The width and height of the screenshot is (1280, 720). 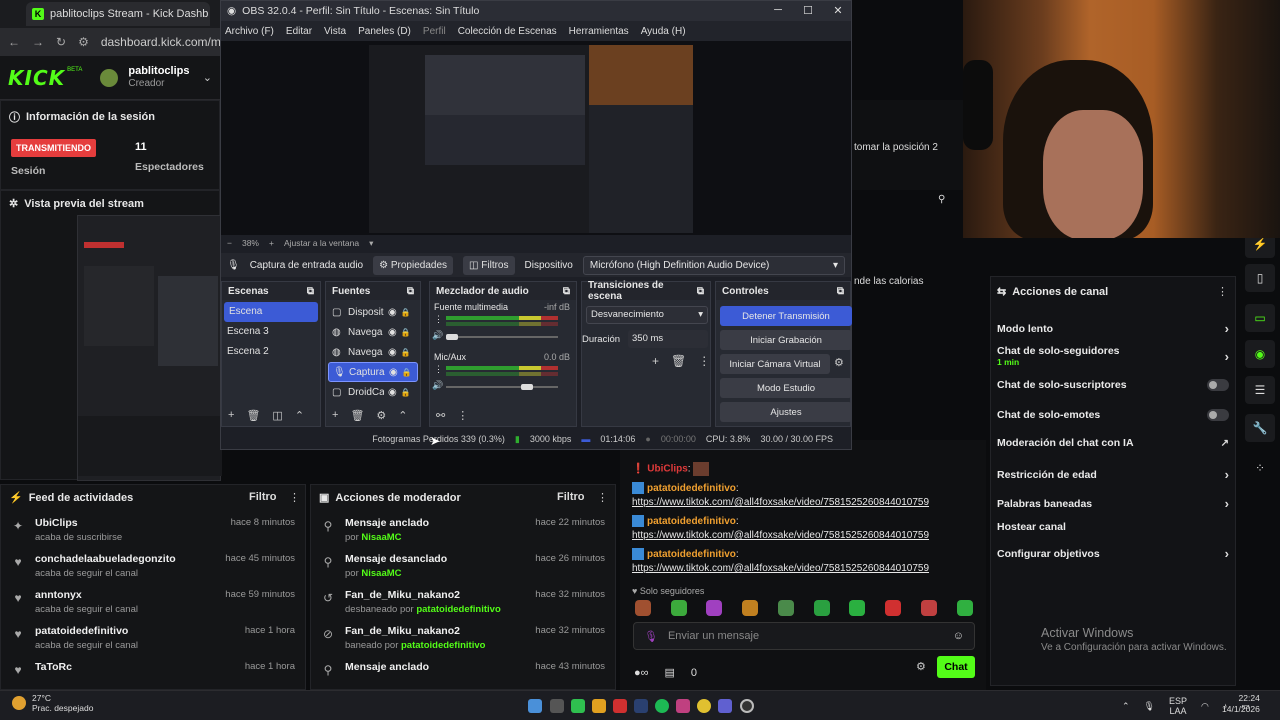 What do you see at coordinates (381, 415) in the screenshot?
I see `gear-icon: ⚙` at bounding box center [381, 415].